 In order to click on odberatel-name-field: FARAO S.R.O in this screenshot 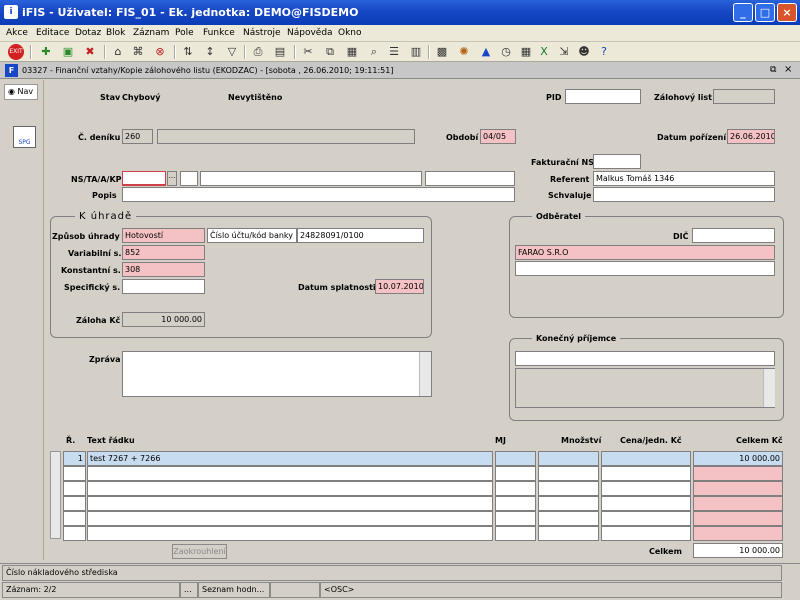, I will do `click(645, 252)`.